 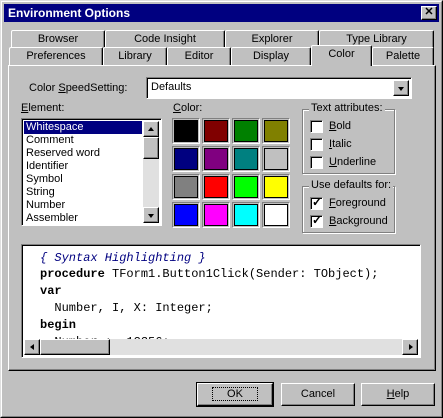 I want to click on tab-library: Library, so click(x=135, y=56).